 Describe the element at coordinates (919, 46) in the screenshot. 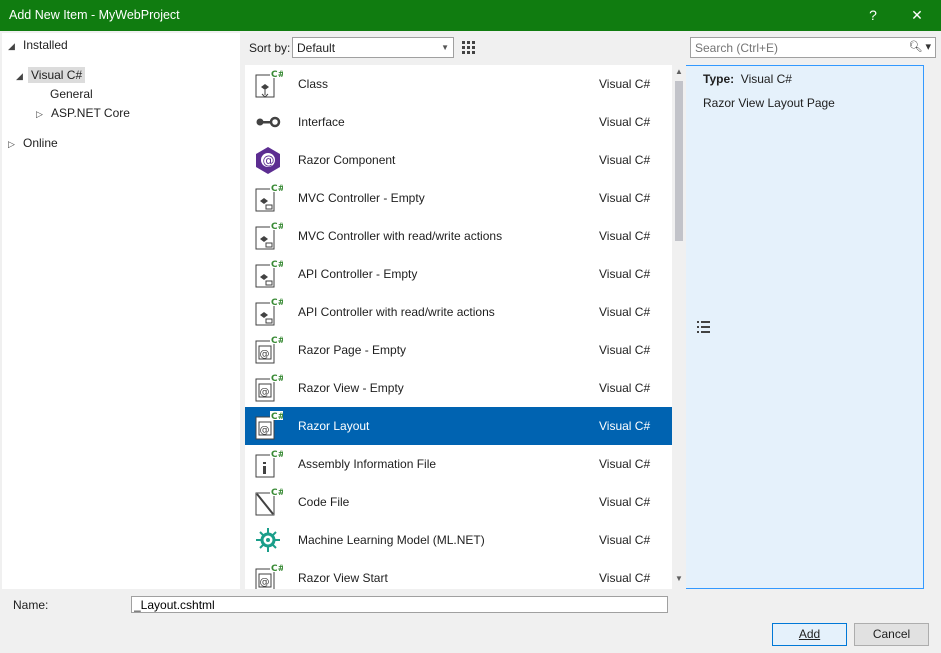

I see `search-icon: 🔍︎ ▾` at that location.